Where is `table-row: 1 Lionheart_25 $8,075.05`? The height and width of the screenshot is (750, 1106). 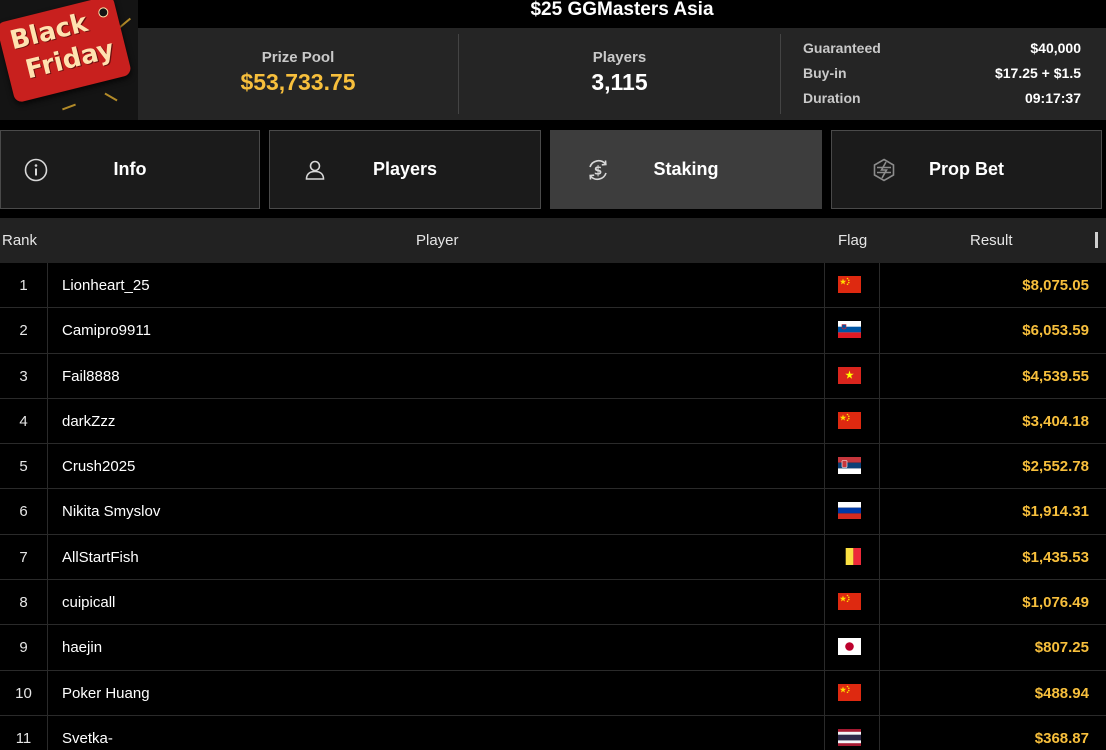
table-row: 1 Lionheart_25 $8,075.05 is located at coordinates (553, 286).